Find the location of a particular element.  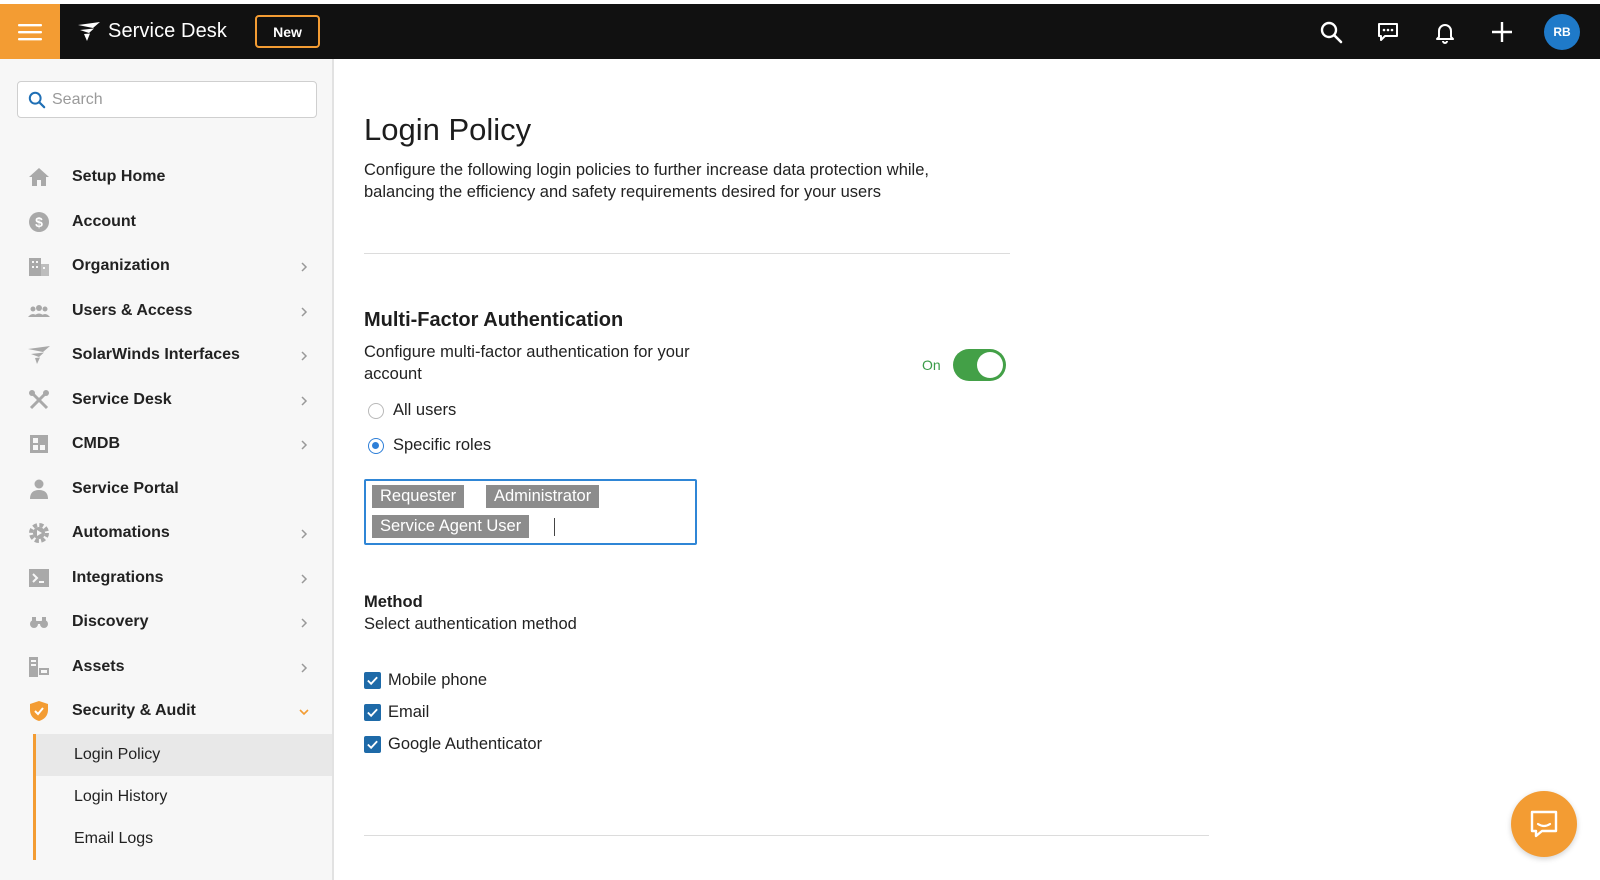

sidebar-item-setup-home: Setup Home is located at coordinates (166, 177).